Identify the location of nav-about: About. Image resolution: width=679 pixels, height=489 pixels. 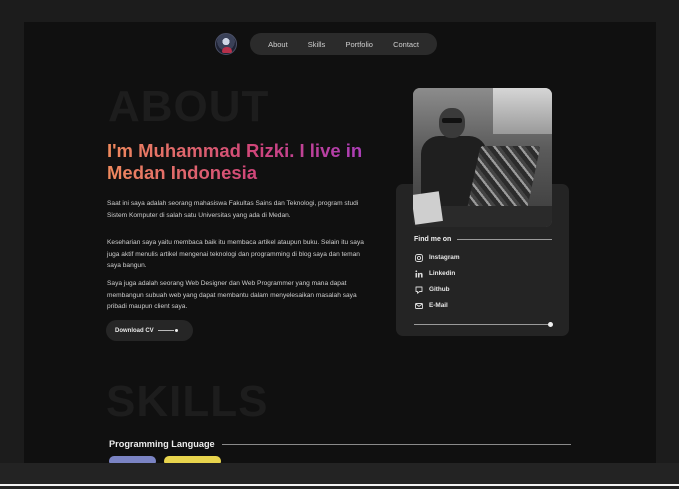
(278, 44).